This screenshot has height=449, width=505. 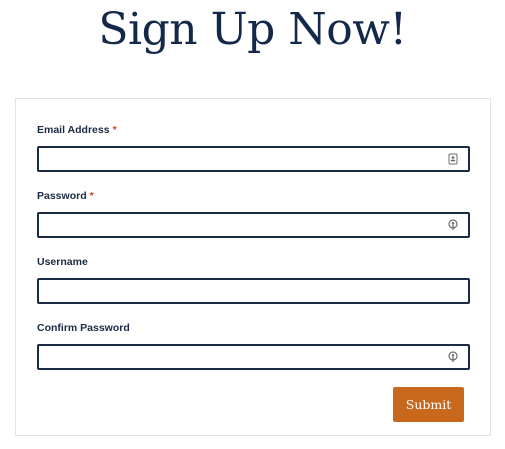 I want to click on username-label: Username, so click(x=64, y=262).